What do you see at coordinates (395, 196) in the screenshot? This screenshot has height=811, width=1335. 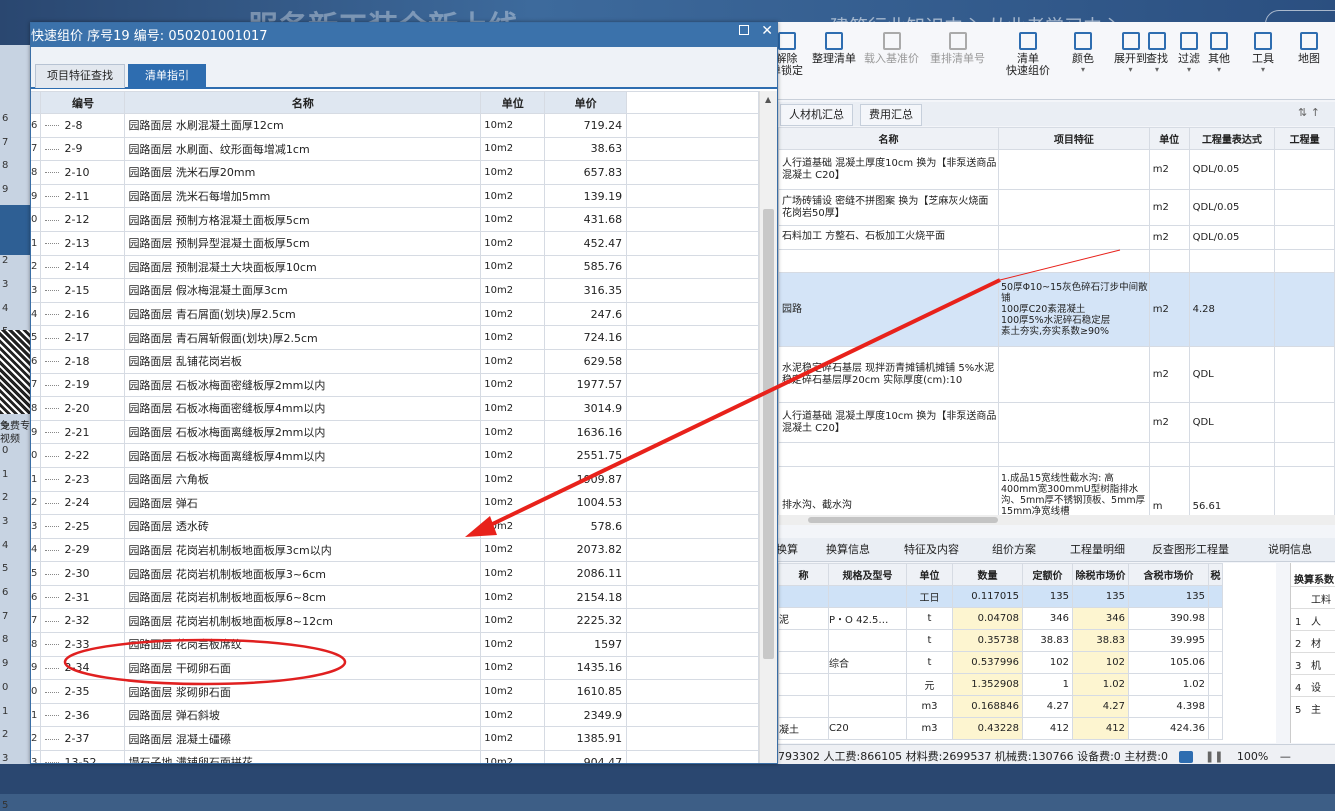 I see `table-row: 9 2-11 园路面层 洗米石每增加5mm 10m2 139.19` at bounding box center [395, 196].